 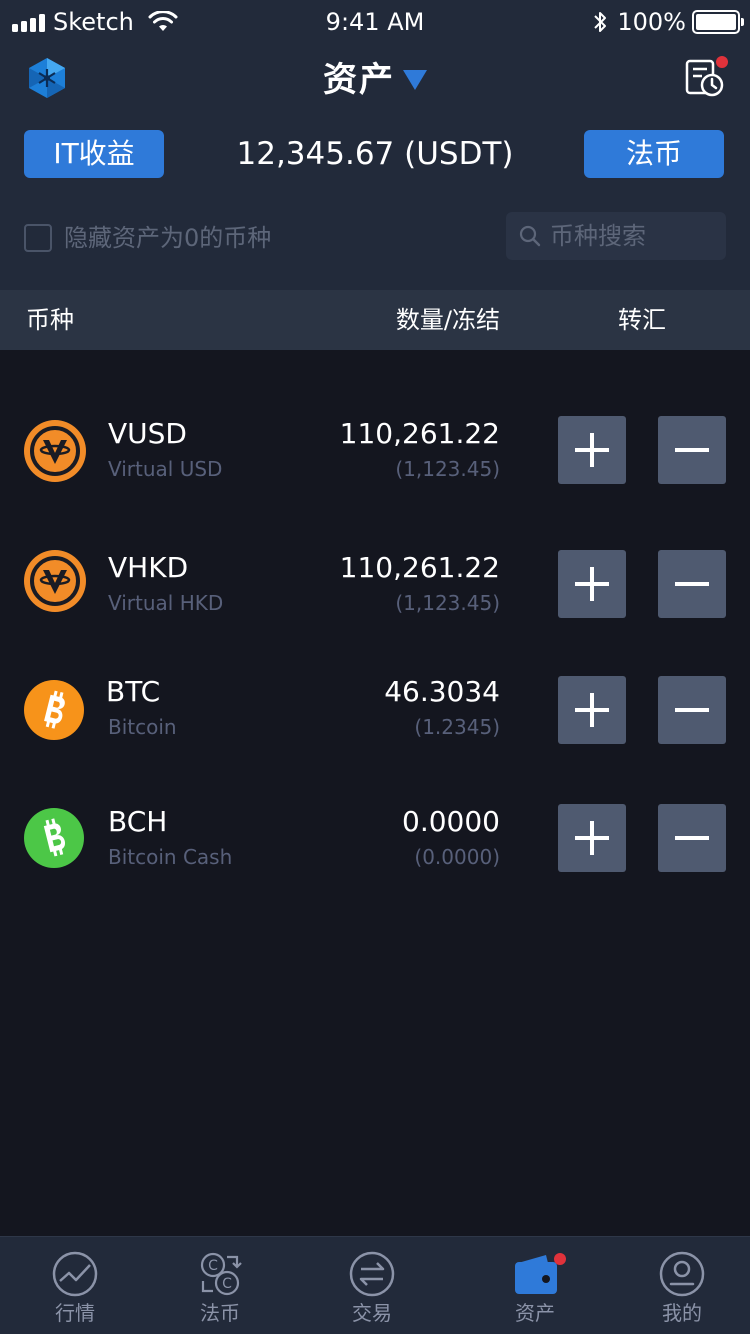 I want to click on asset-frozen: (0.0000), so click(x=457, y=857).